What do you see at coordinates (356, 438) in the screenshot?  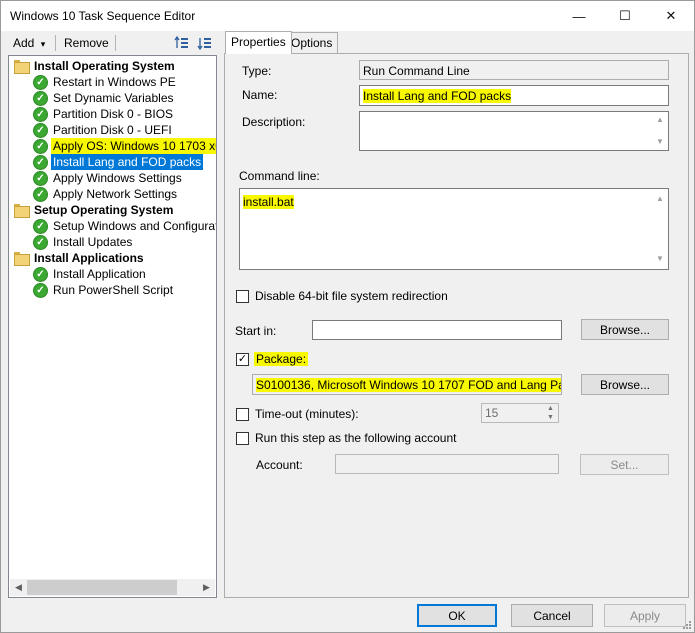 I see `run-as-label: Run this step as the following account` at bounding box center [356, 438].